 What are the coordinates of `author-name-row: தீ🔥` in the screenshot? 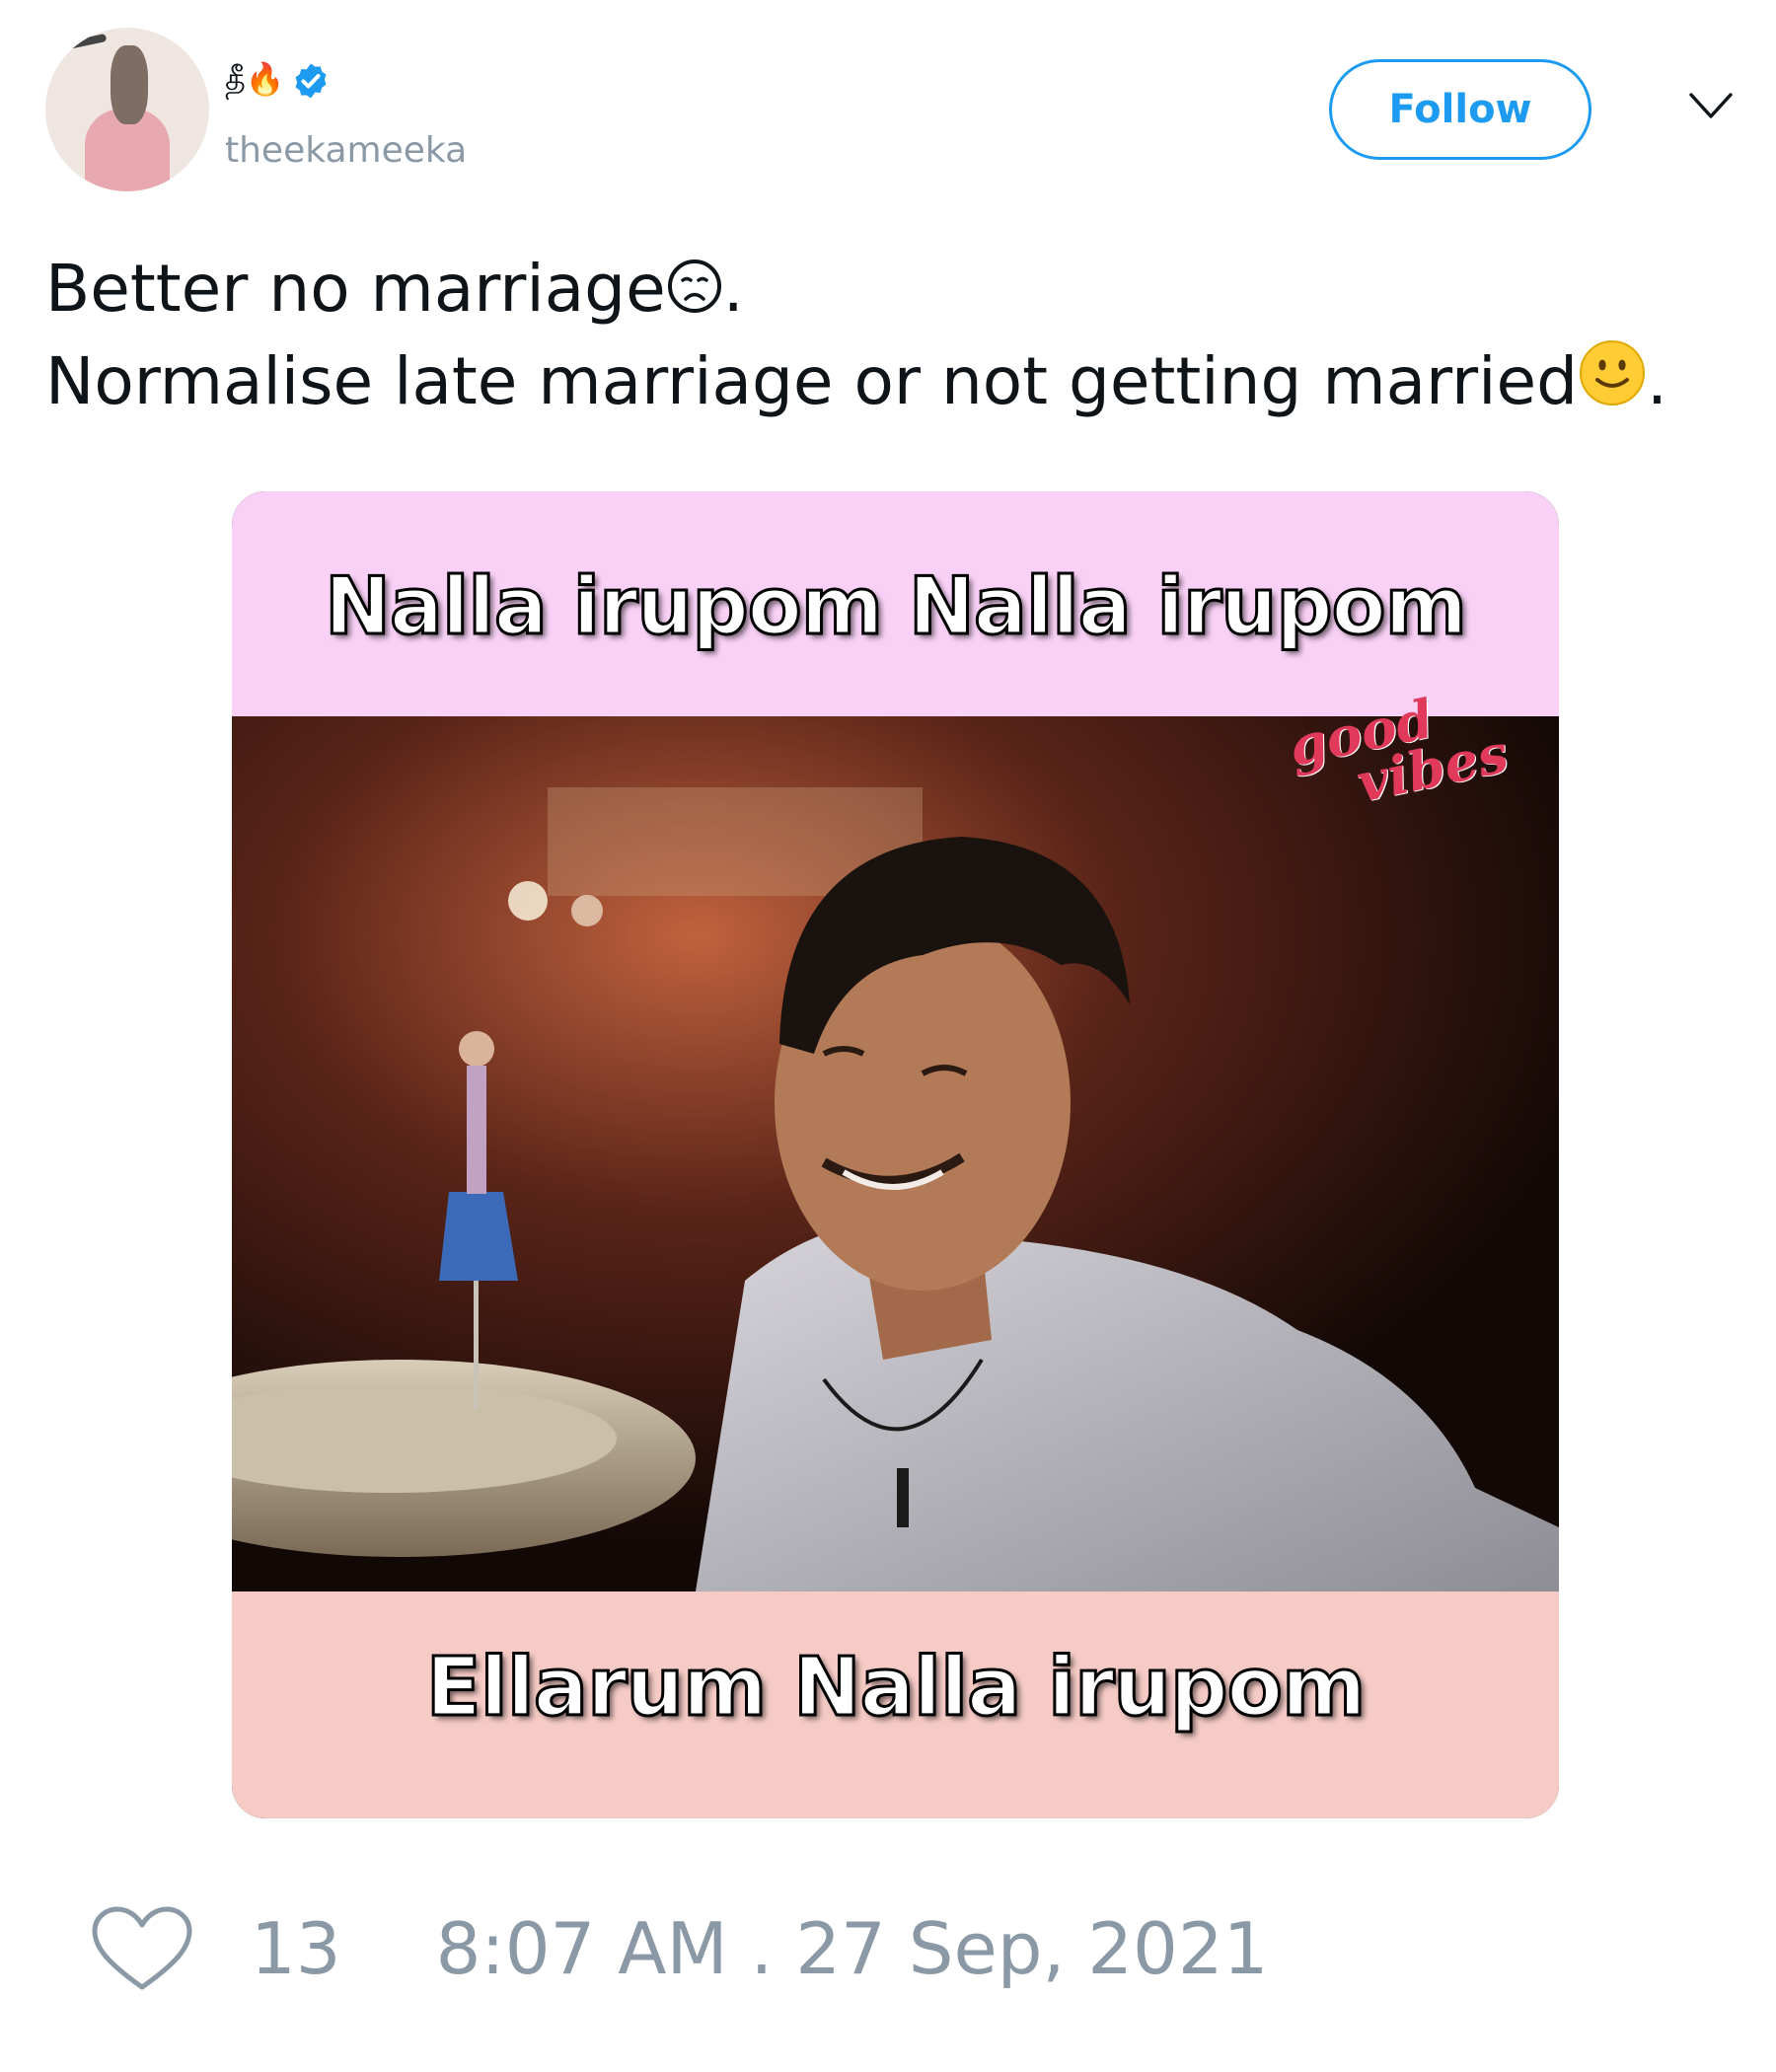 It's located at (278, 81).